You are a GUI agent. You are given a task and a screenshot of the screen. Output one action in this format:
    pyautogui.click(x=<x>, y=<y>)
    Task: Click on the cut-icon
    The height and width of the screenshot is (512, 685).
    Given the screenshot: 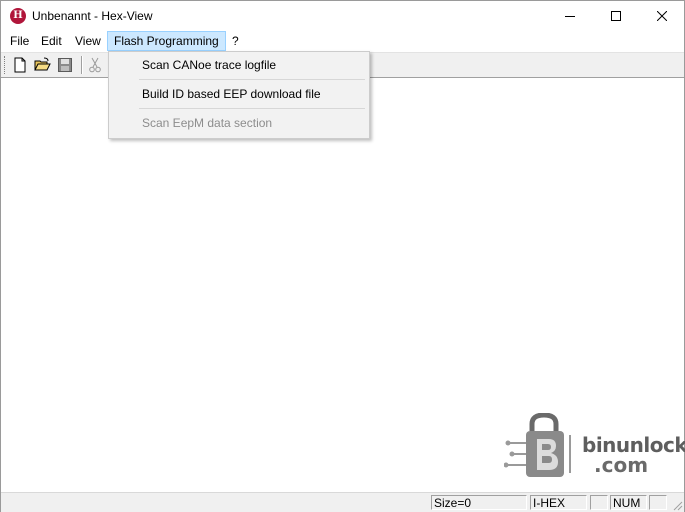 What is the action you would take?
    pyautogui.click(x=95, y=65)
    